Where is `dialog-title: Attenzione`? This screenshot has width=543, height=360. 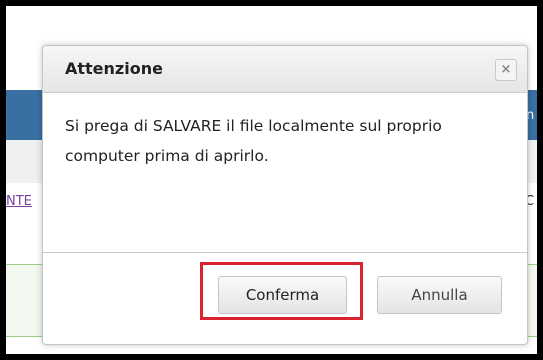
dialog-title: Attenzione is located at coordinates (114, 68).